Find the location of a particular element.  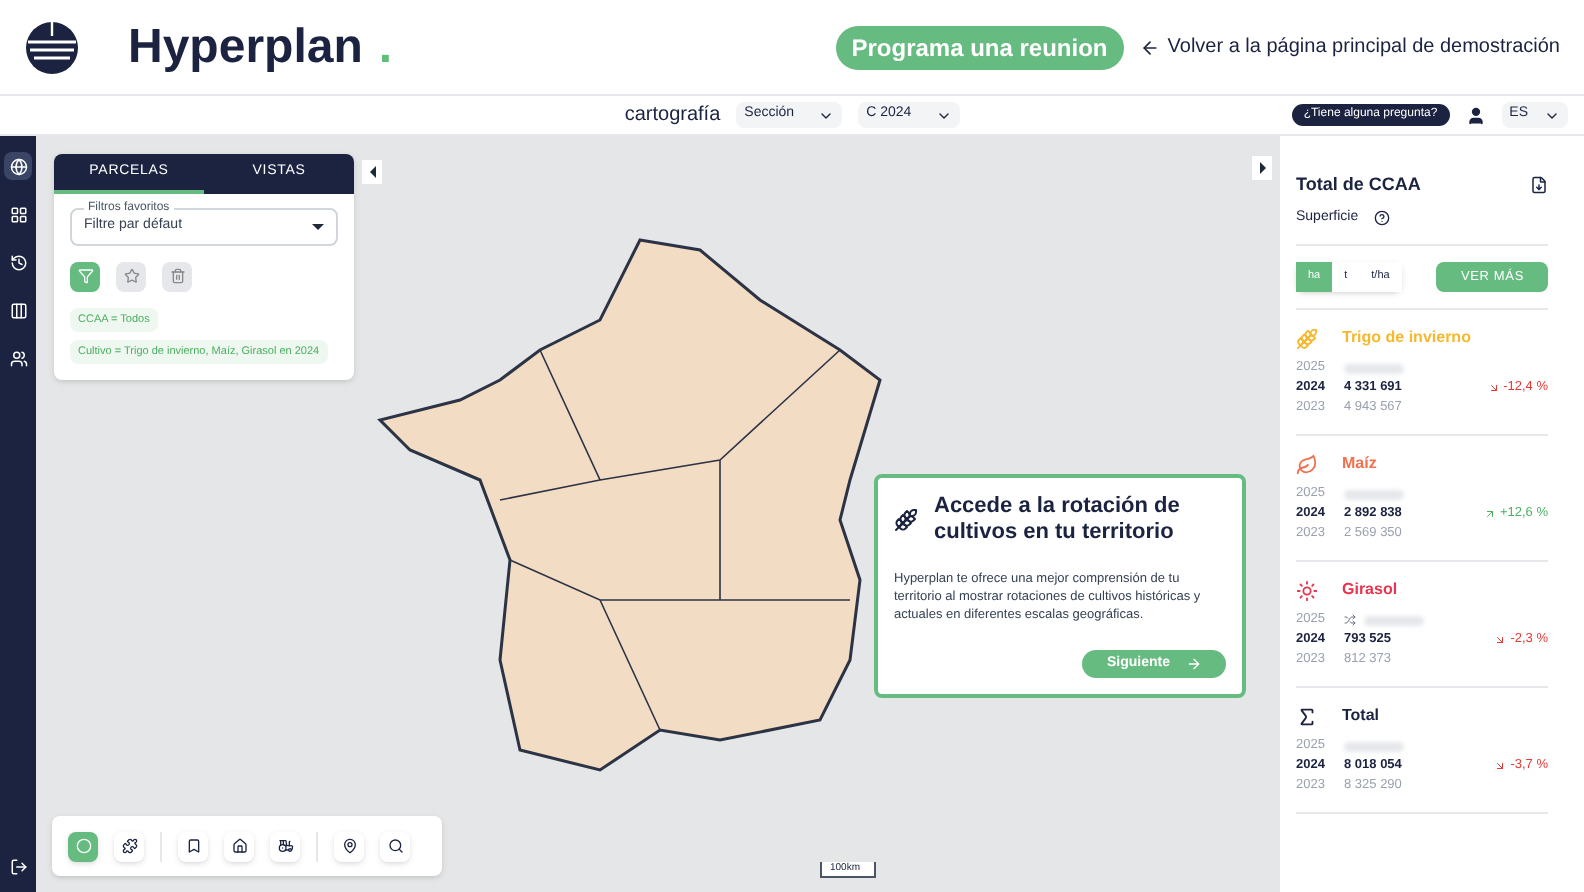

tooltip-title: Accede a la rotación de cultivos en tu territorio is located at coordinates (1058, 520).